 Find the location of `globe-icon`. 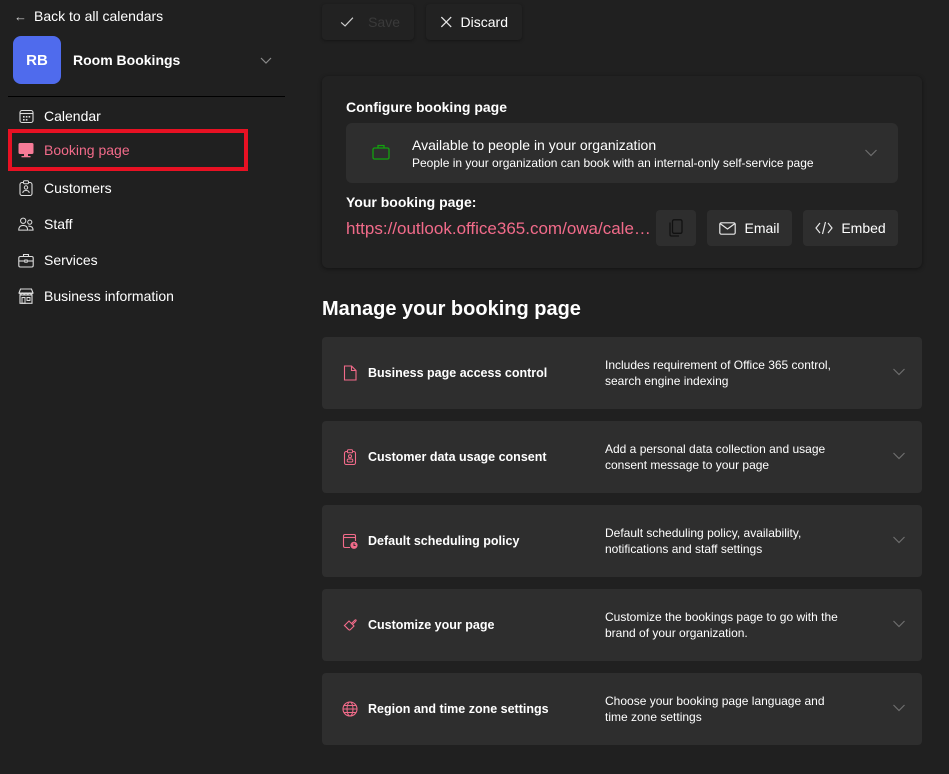

globe-icon is located at coordinates (350, 709).